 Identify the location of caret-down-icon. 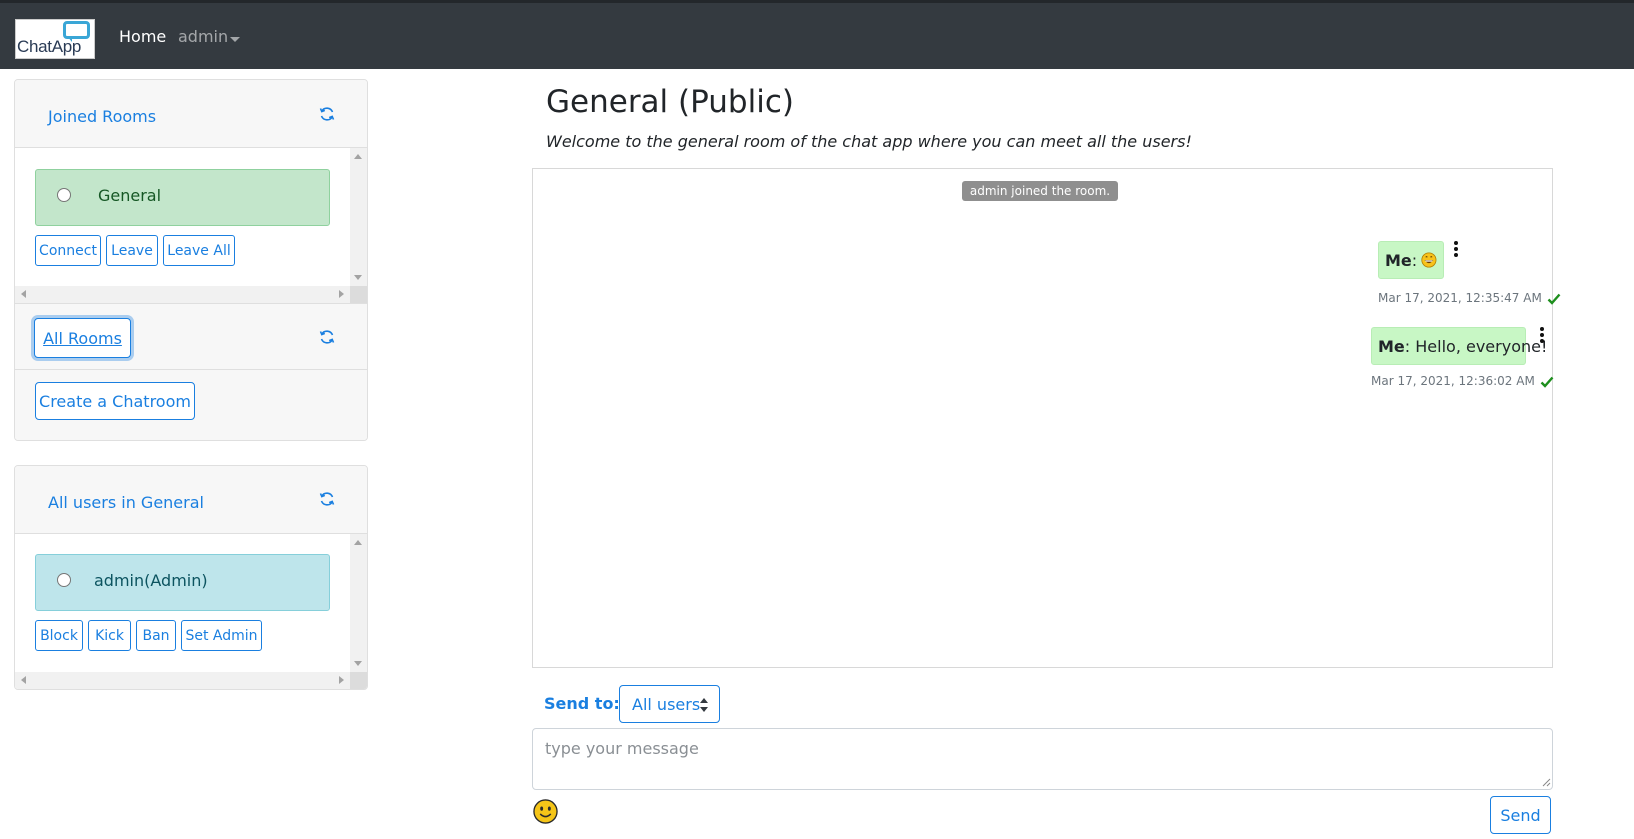
(235, 39).